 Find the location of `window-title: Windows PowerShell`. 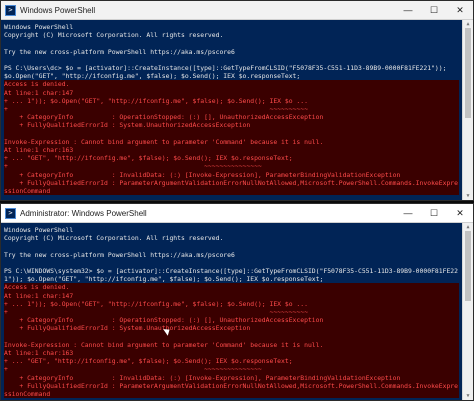

window-title: Windows PowerShell is located at coordinates (58, 10).